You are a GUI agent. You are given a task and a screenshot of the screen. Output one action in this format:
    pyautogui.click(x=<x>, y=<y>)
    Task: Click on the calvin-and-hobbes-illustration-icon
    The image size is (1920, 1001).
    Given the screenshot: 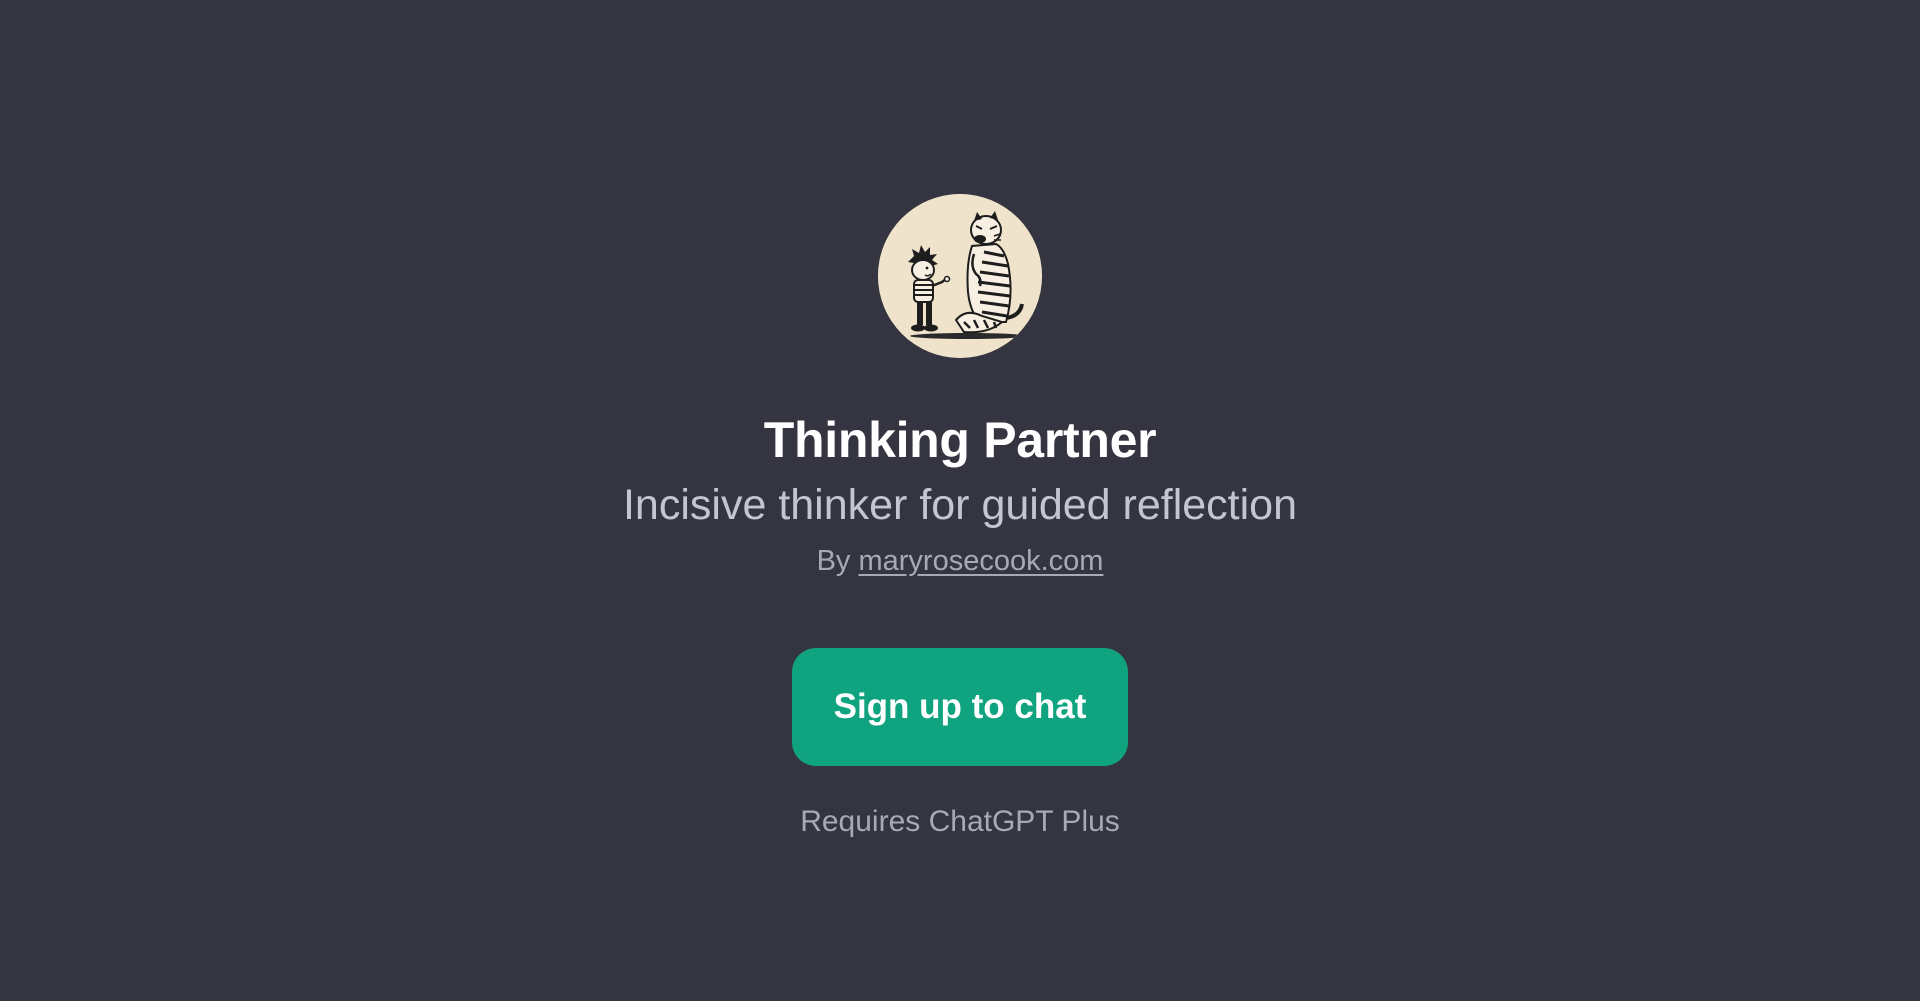 What is the action you would take?
    pyautogui.click(x=960, y=276)
    